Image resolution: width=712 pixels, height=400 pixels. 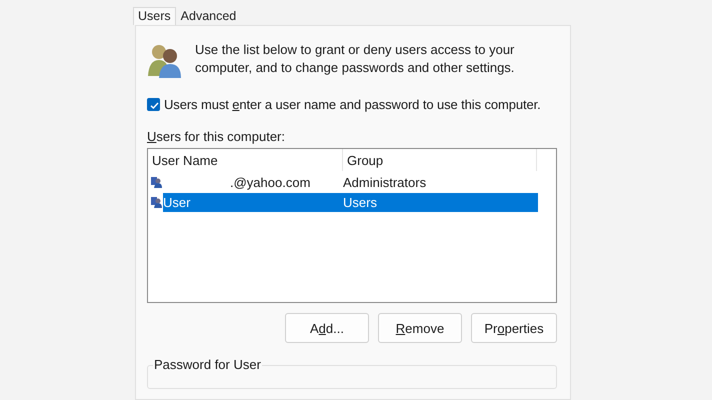 What do you see at coordinates (216, 137) in the screenshot?
I see `list-label: Users for this computer:` at bounding box center [216, 137].